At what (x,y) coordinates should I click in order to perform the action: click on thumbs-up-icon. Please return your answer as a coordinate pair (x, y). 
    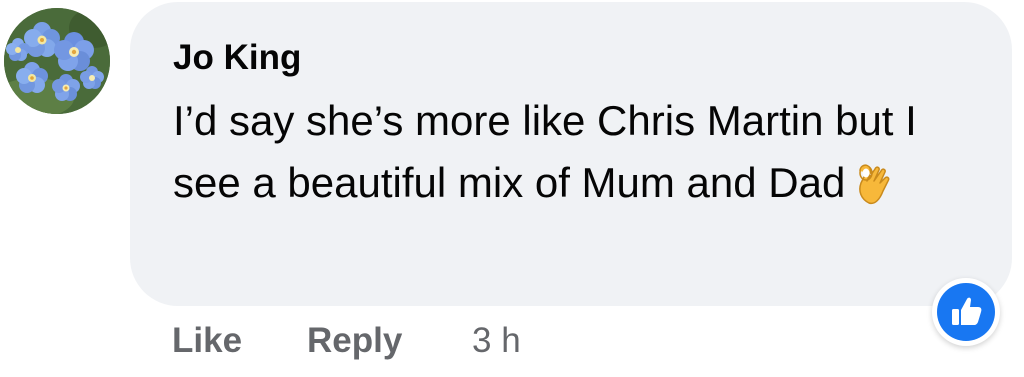
    Looking at the image, I should click on (966, 312).